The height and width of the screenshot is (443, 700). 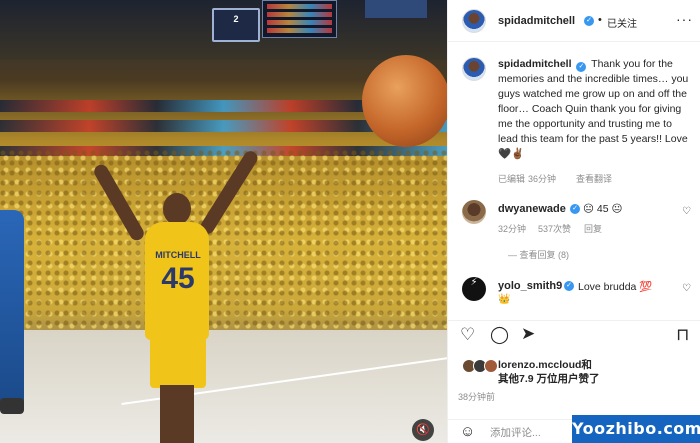 What do you see at coordinates (474, 69) in the screenshot?
I see `caption-author-avatar` at bounding box center [474, 69].